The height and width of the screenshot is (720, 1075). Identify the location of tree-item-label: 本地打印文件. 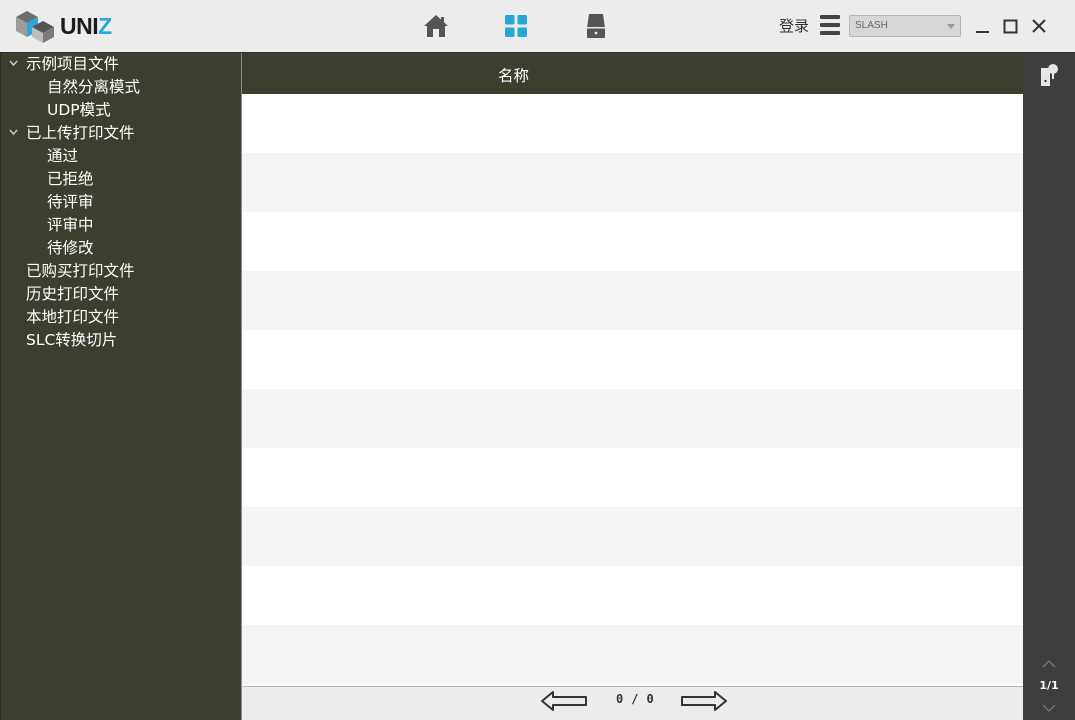
(73, 317).